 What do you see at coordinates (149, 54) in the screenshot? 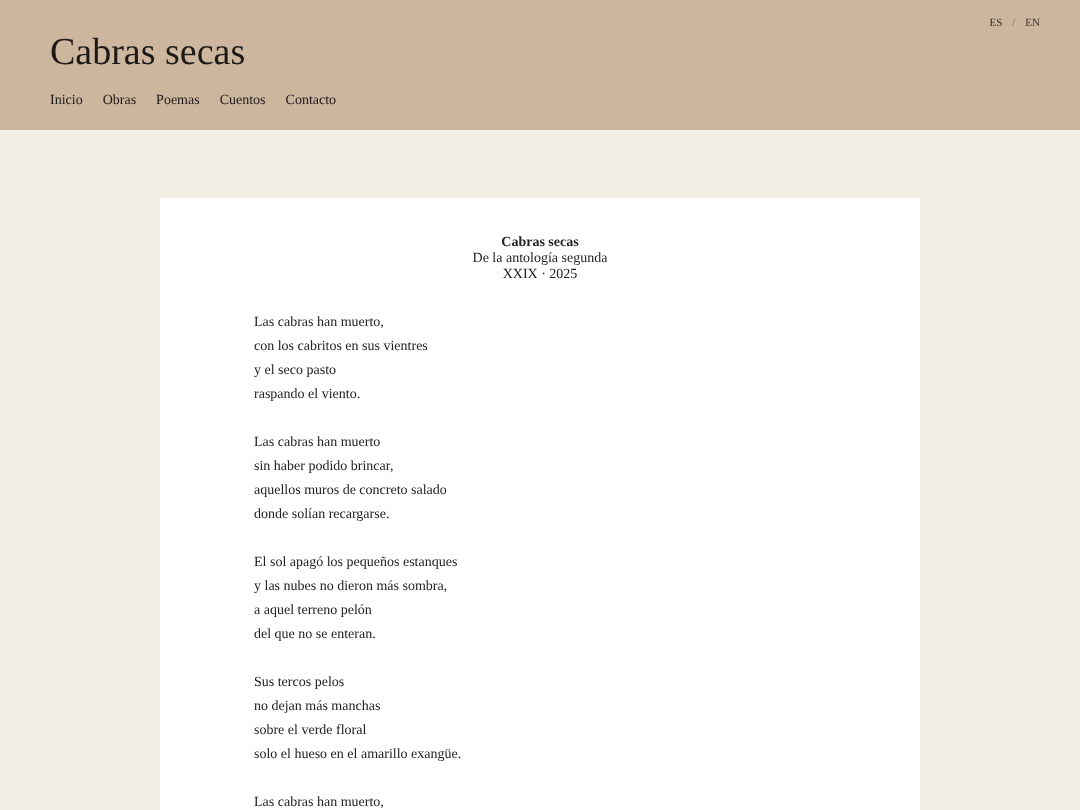
I see `site-title: Cabras secas` at bounding box center [149, 54].